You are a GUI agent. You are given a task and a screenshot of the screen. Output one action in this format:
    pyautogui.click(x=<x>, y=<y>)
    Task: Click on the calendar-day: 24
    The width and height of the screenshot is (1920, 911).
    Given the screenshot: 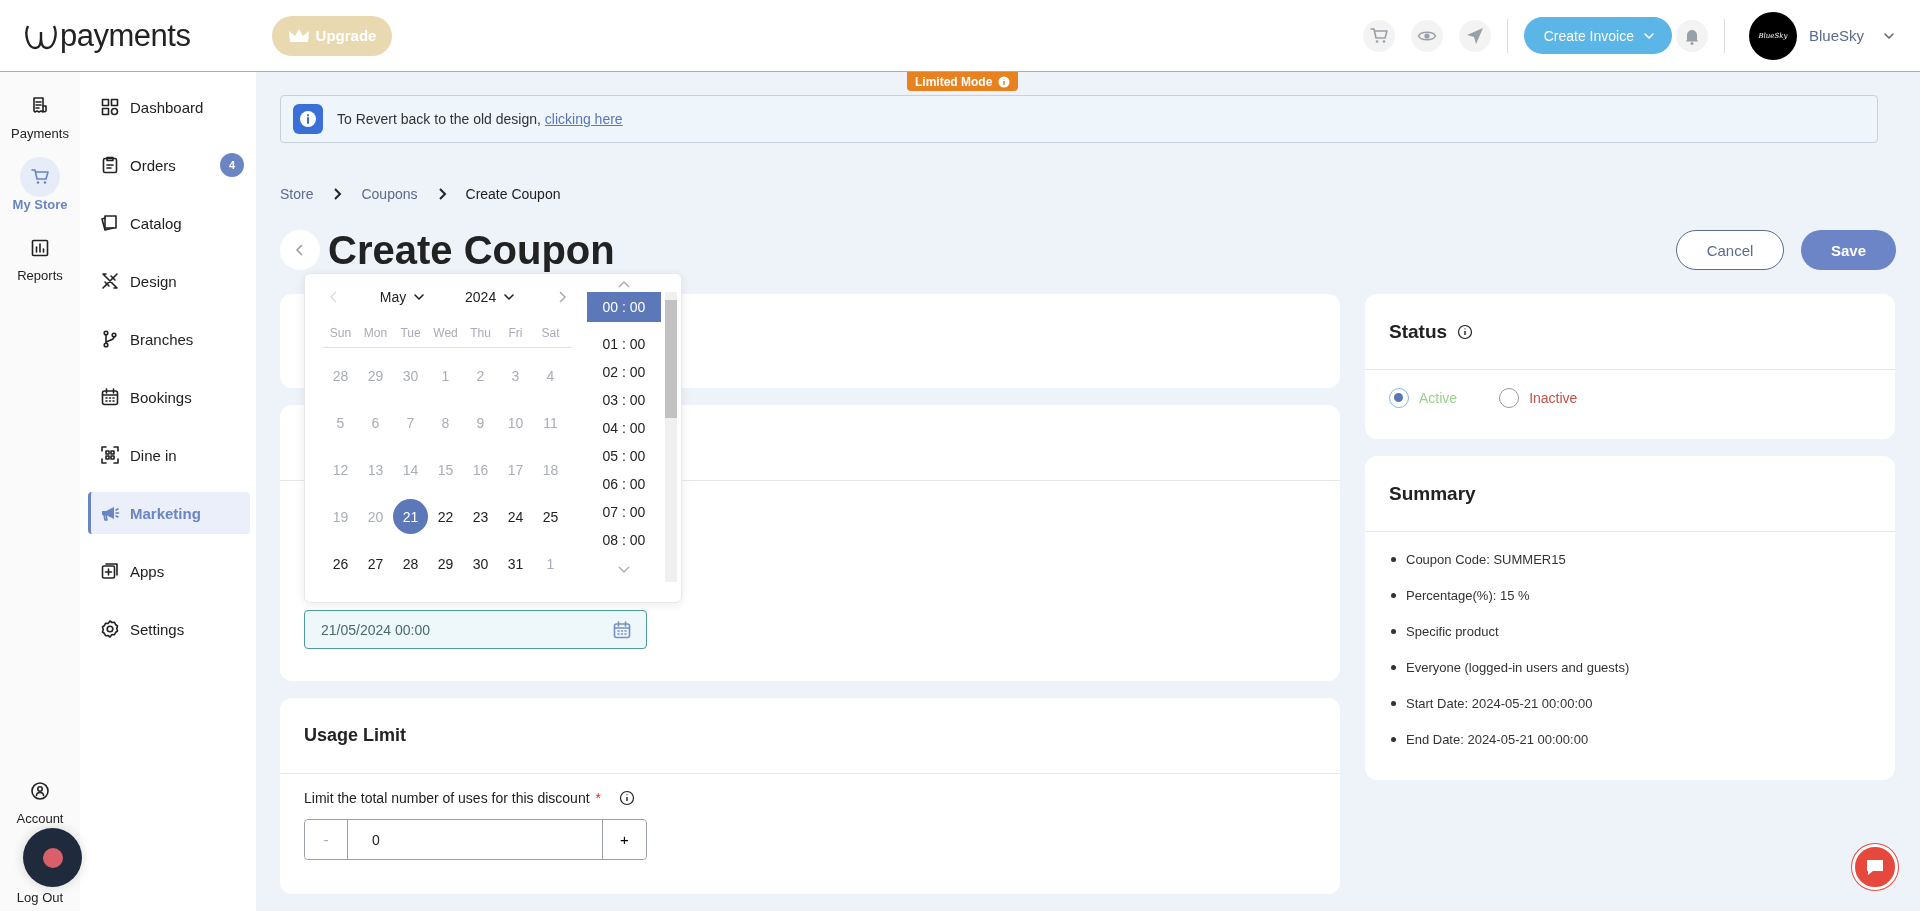 What is the action you would take?
    pyautogui.click(x=515, y=516)
    